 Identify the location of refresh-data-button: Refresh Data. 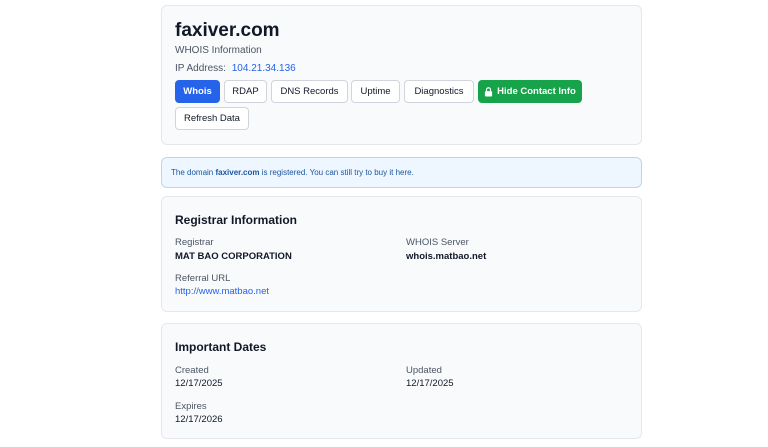
(212, 118).